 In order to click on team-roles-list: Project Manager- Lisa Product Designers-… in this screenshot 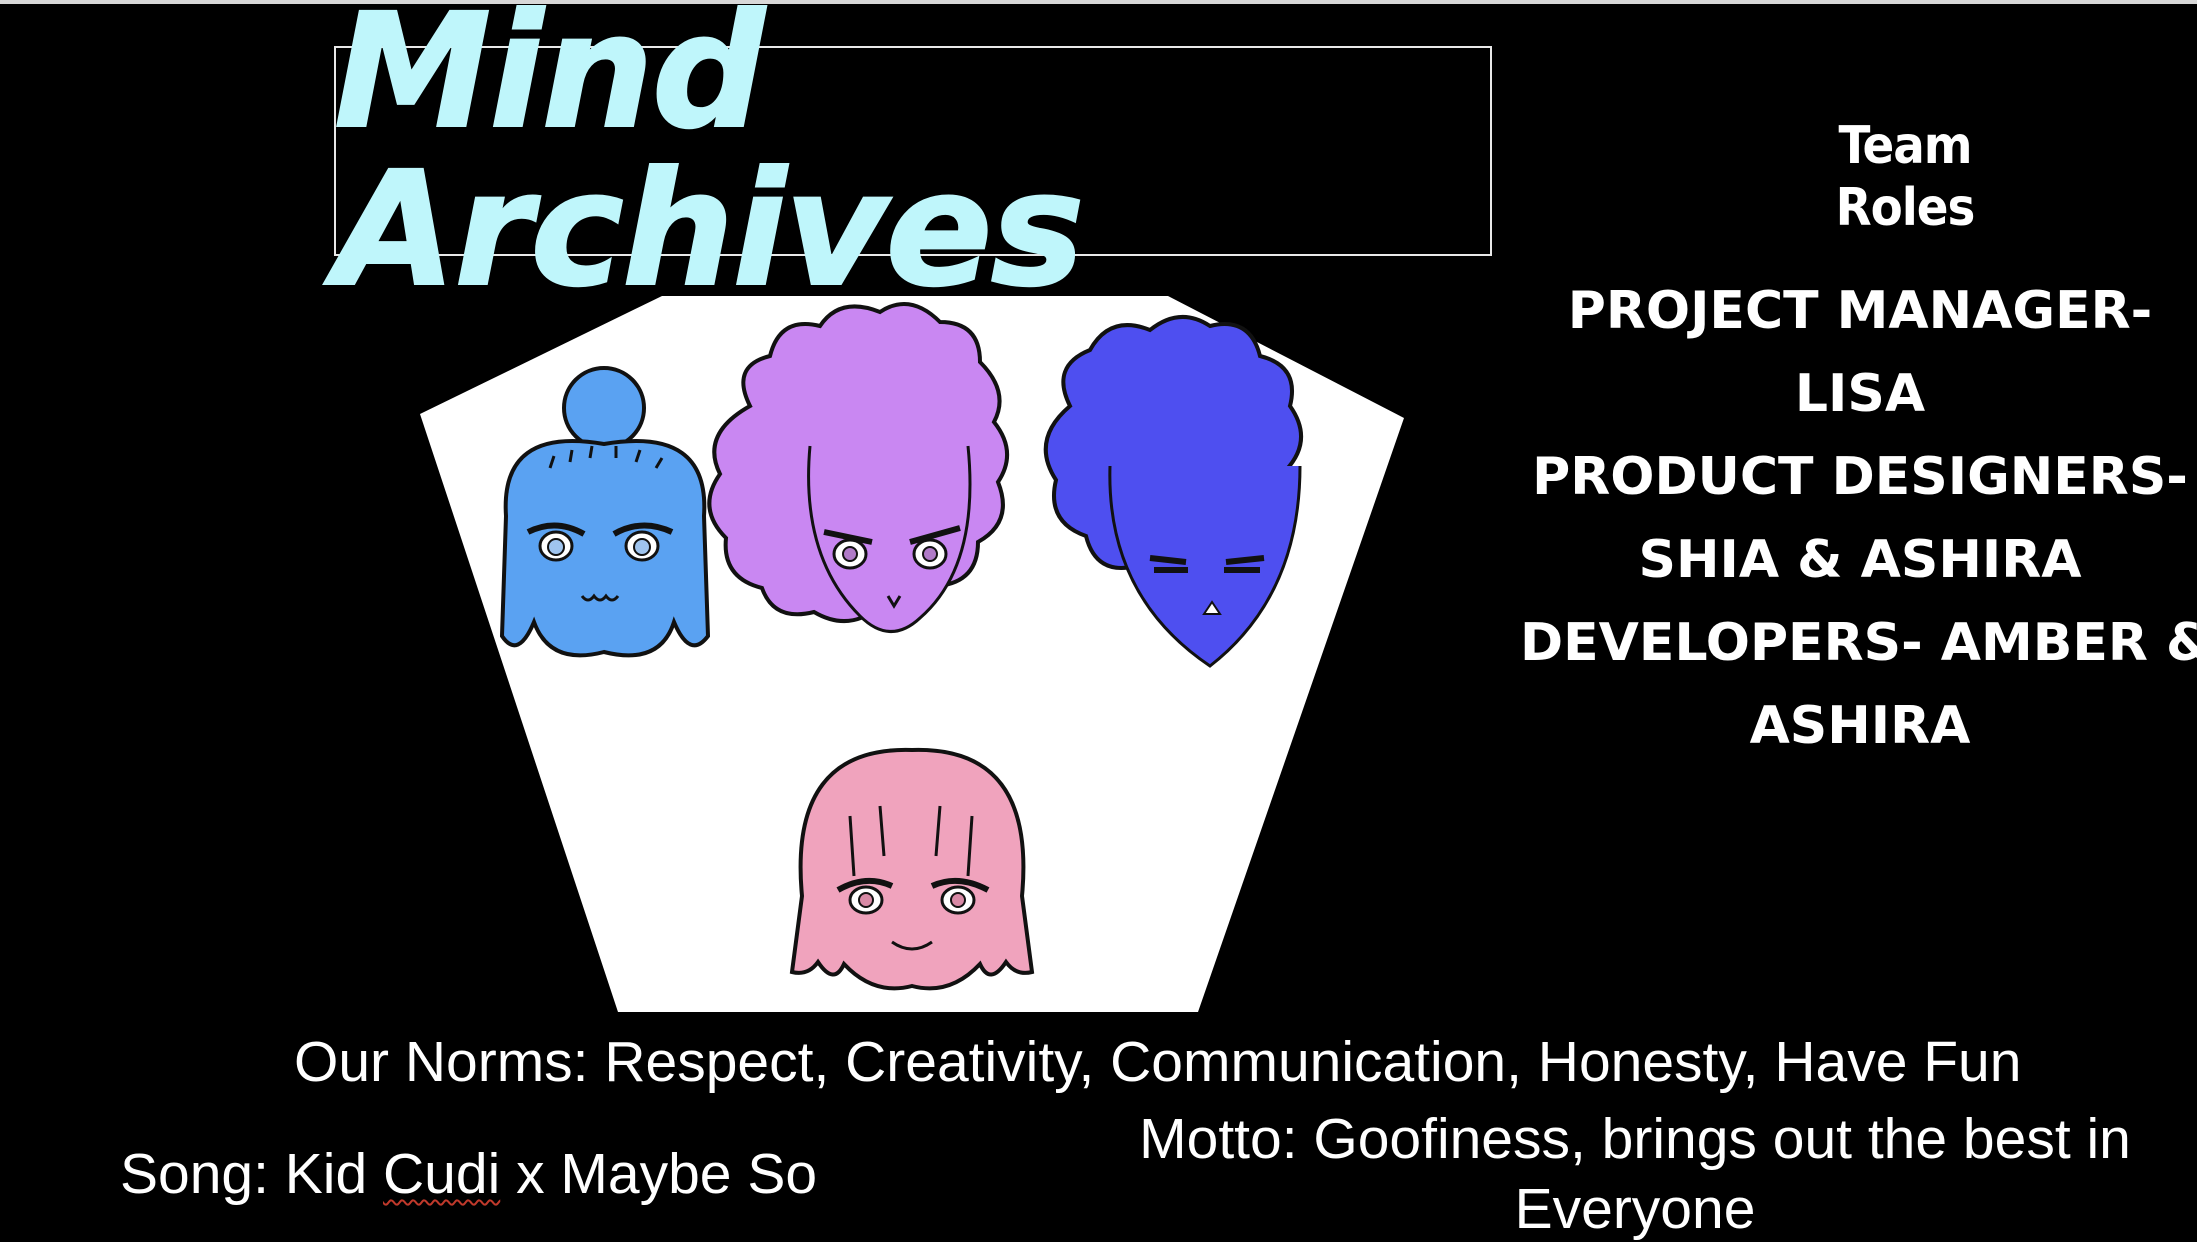, I will do `click(1858, 519)`.